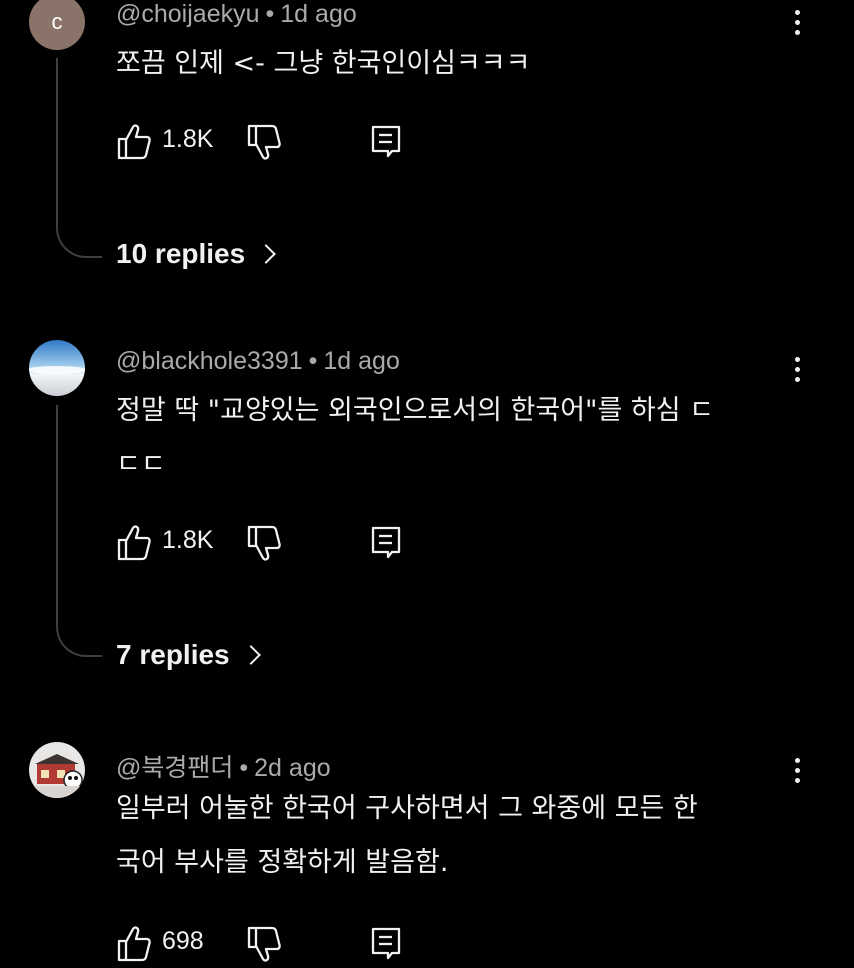  What do you see at coordinates (415, 410) in the screenshot?
I see `comment-text-line: 정말 딱 "교양있는 외국인으로서의 한국어"를 하심 ㄷ` at bounding box center [415, 410].